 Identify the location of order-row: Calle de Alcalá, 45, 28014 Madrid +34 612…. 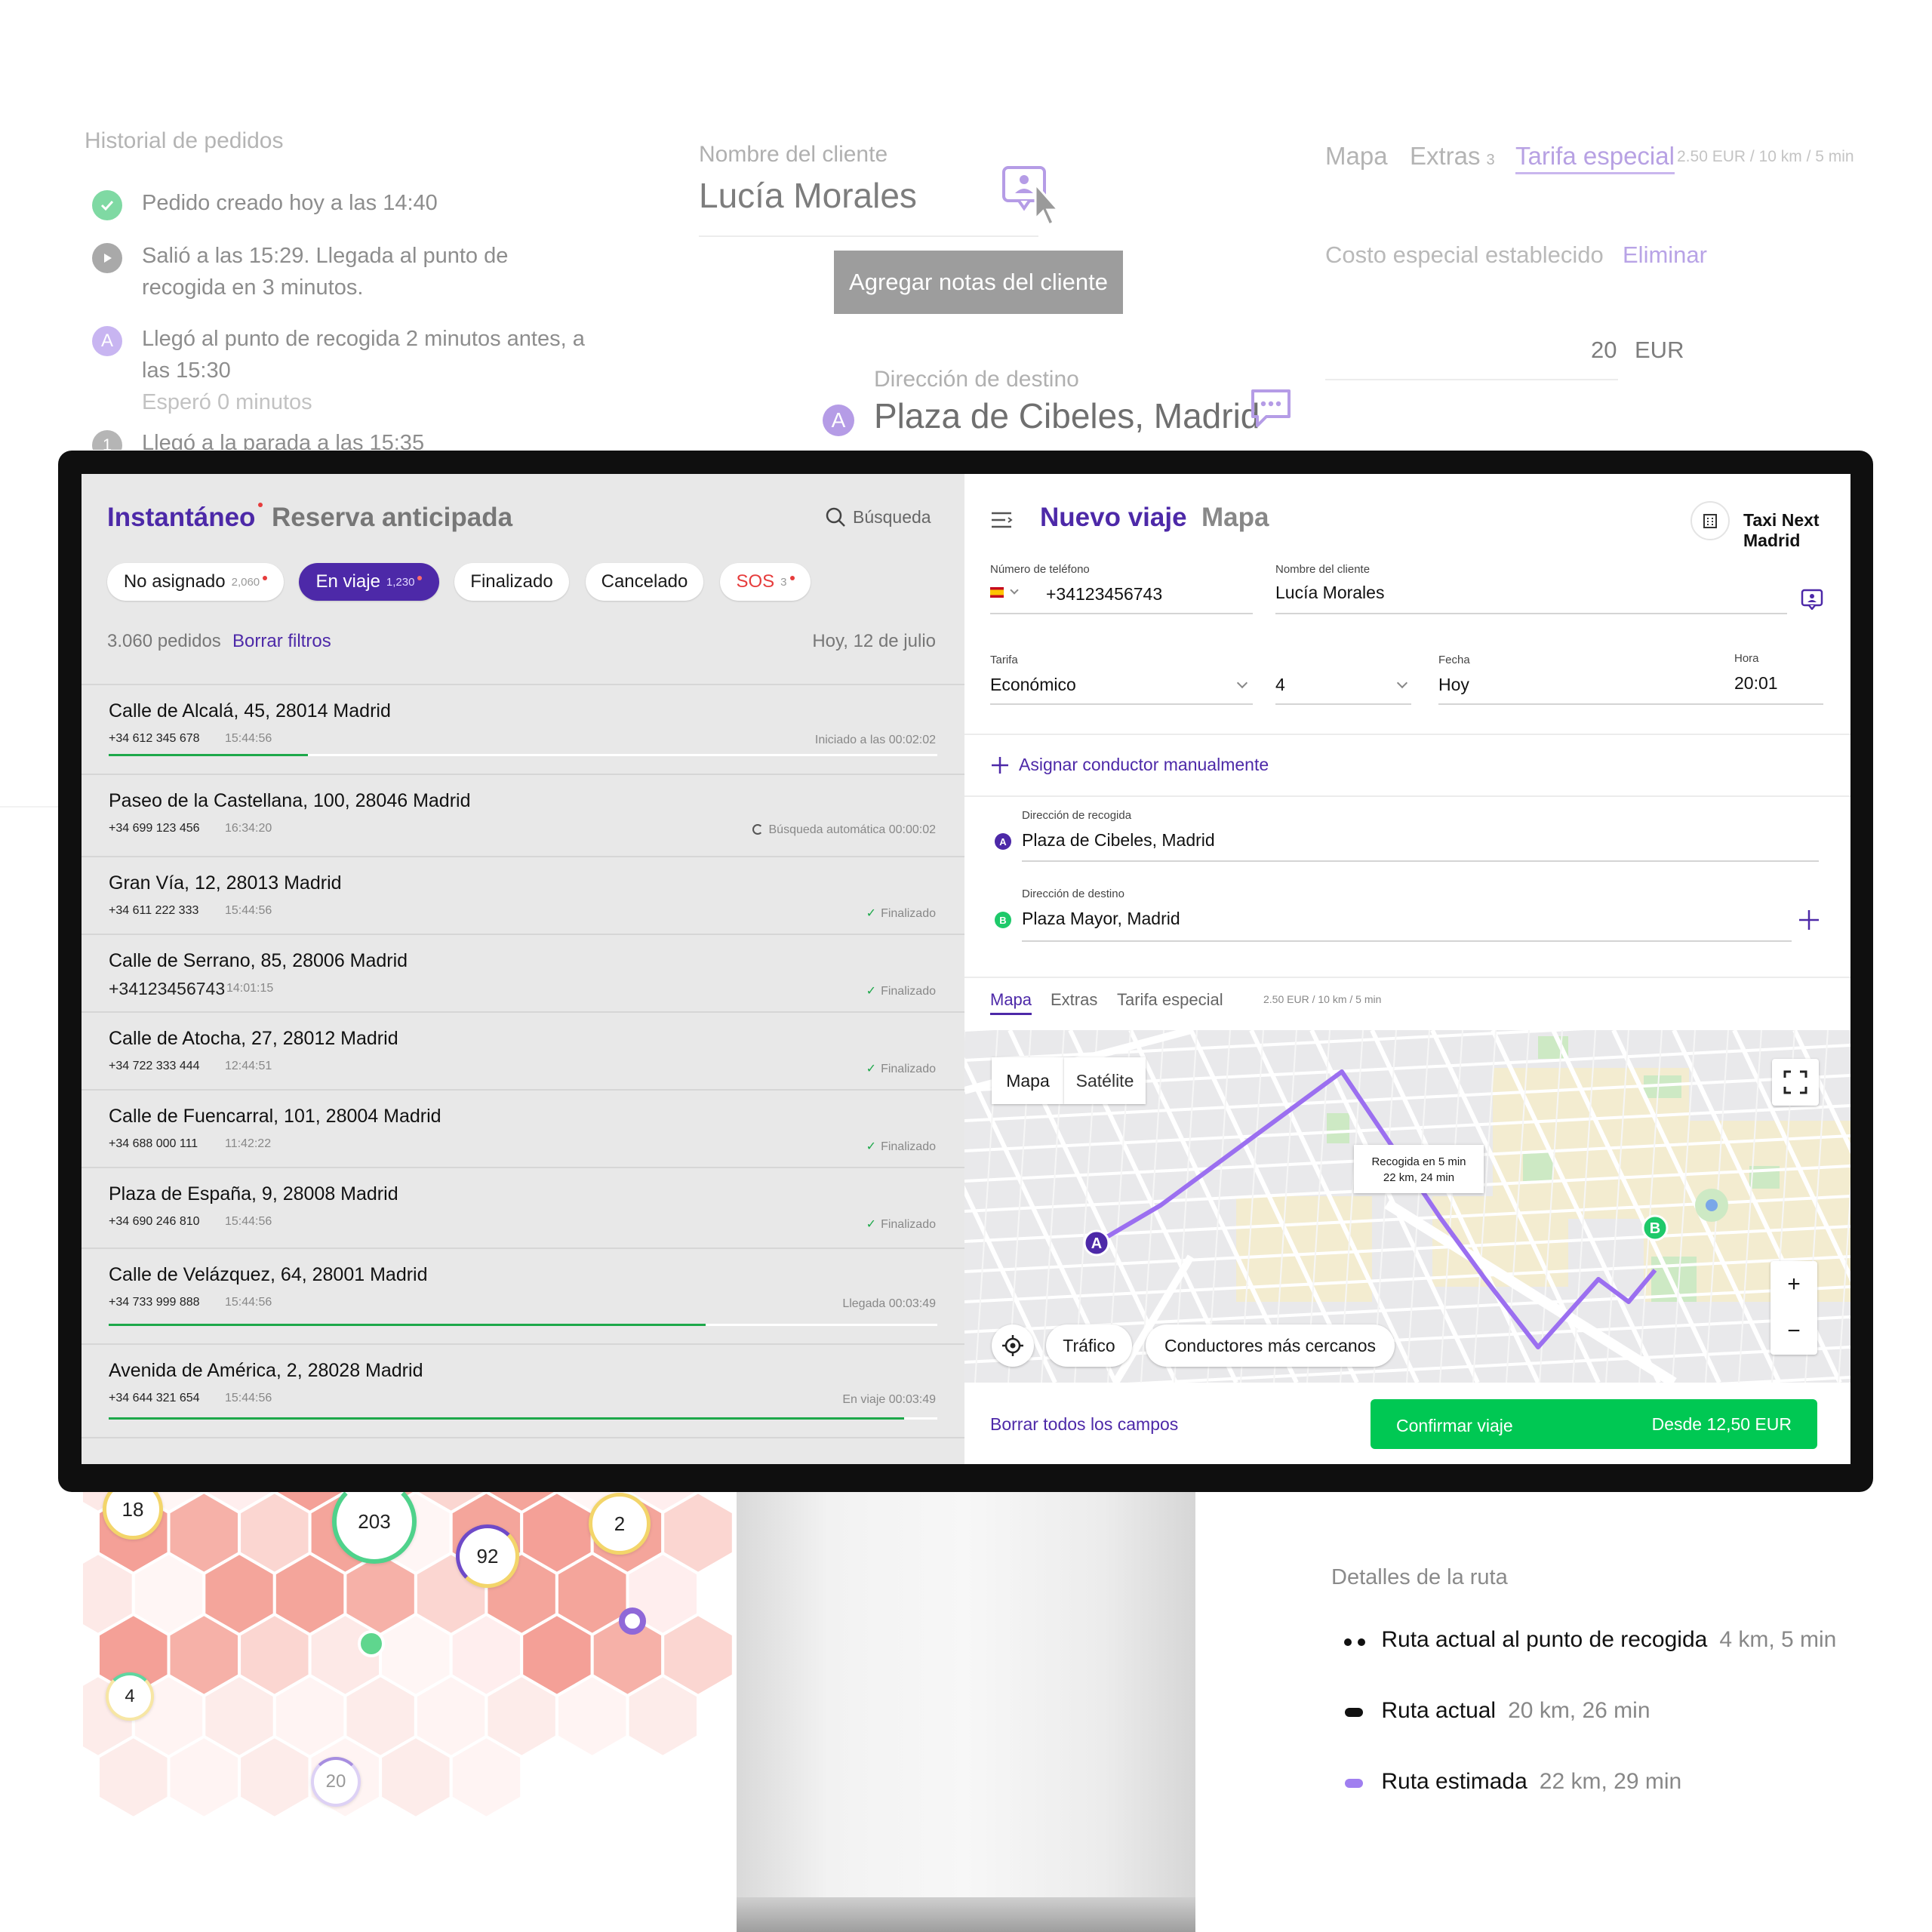
(523, 730).